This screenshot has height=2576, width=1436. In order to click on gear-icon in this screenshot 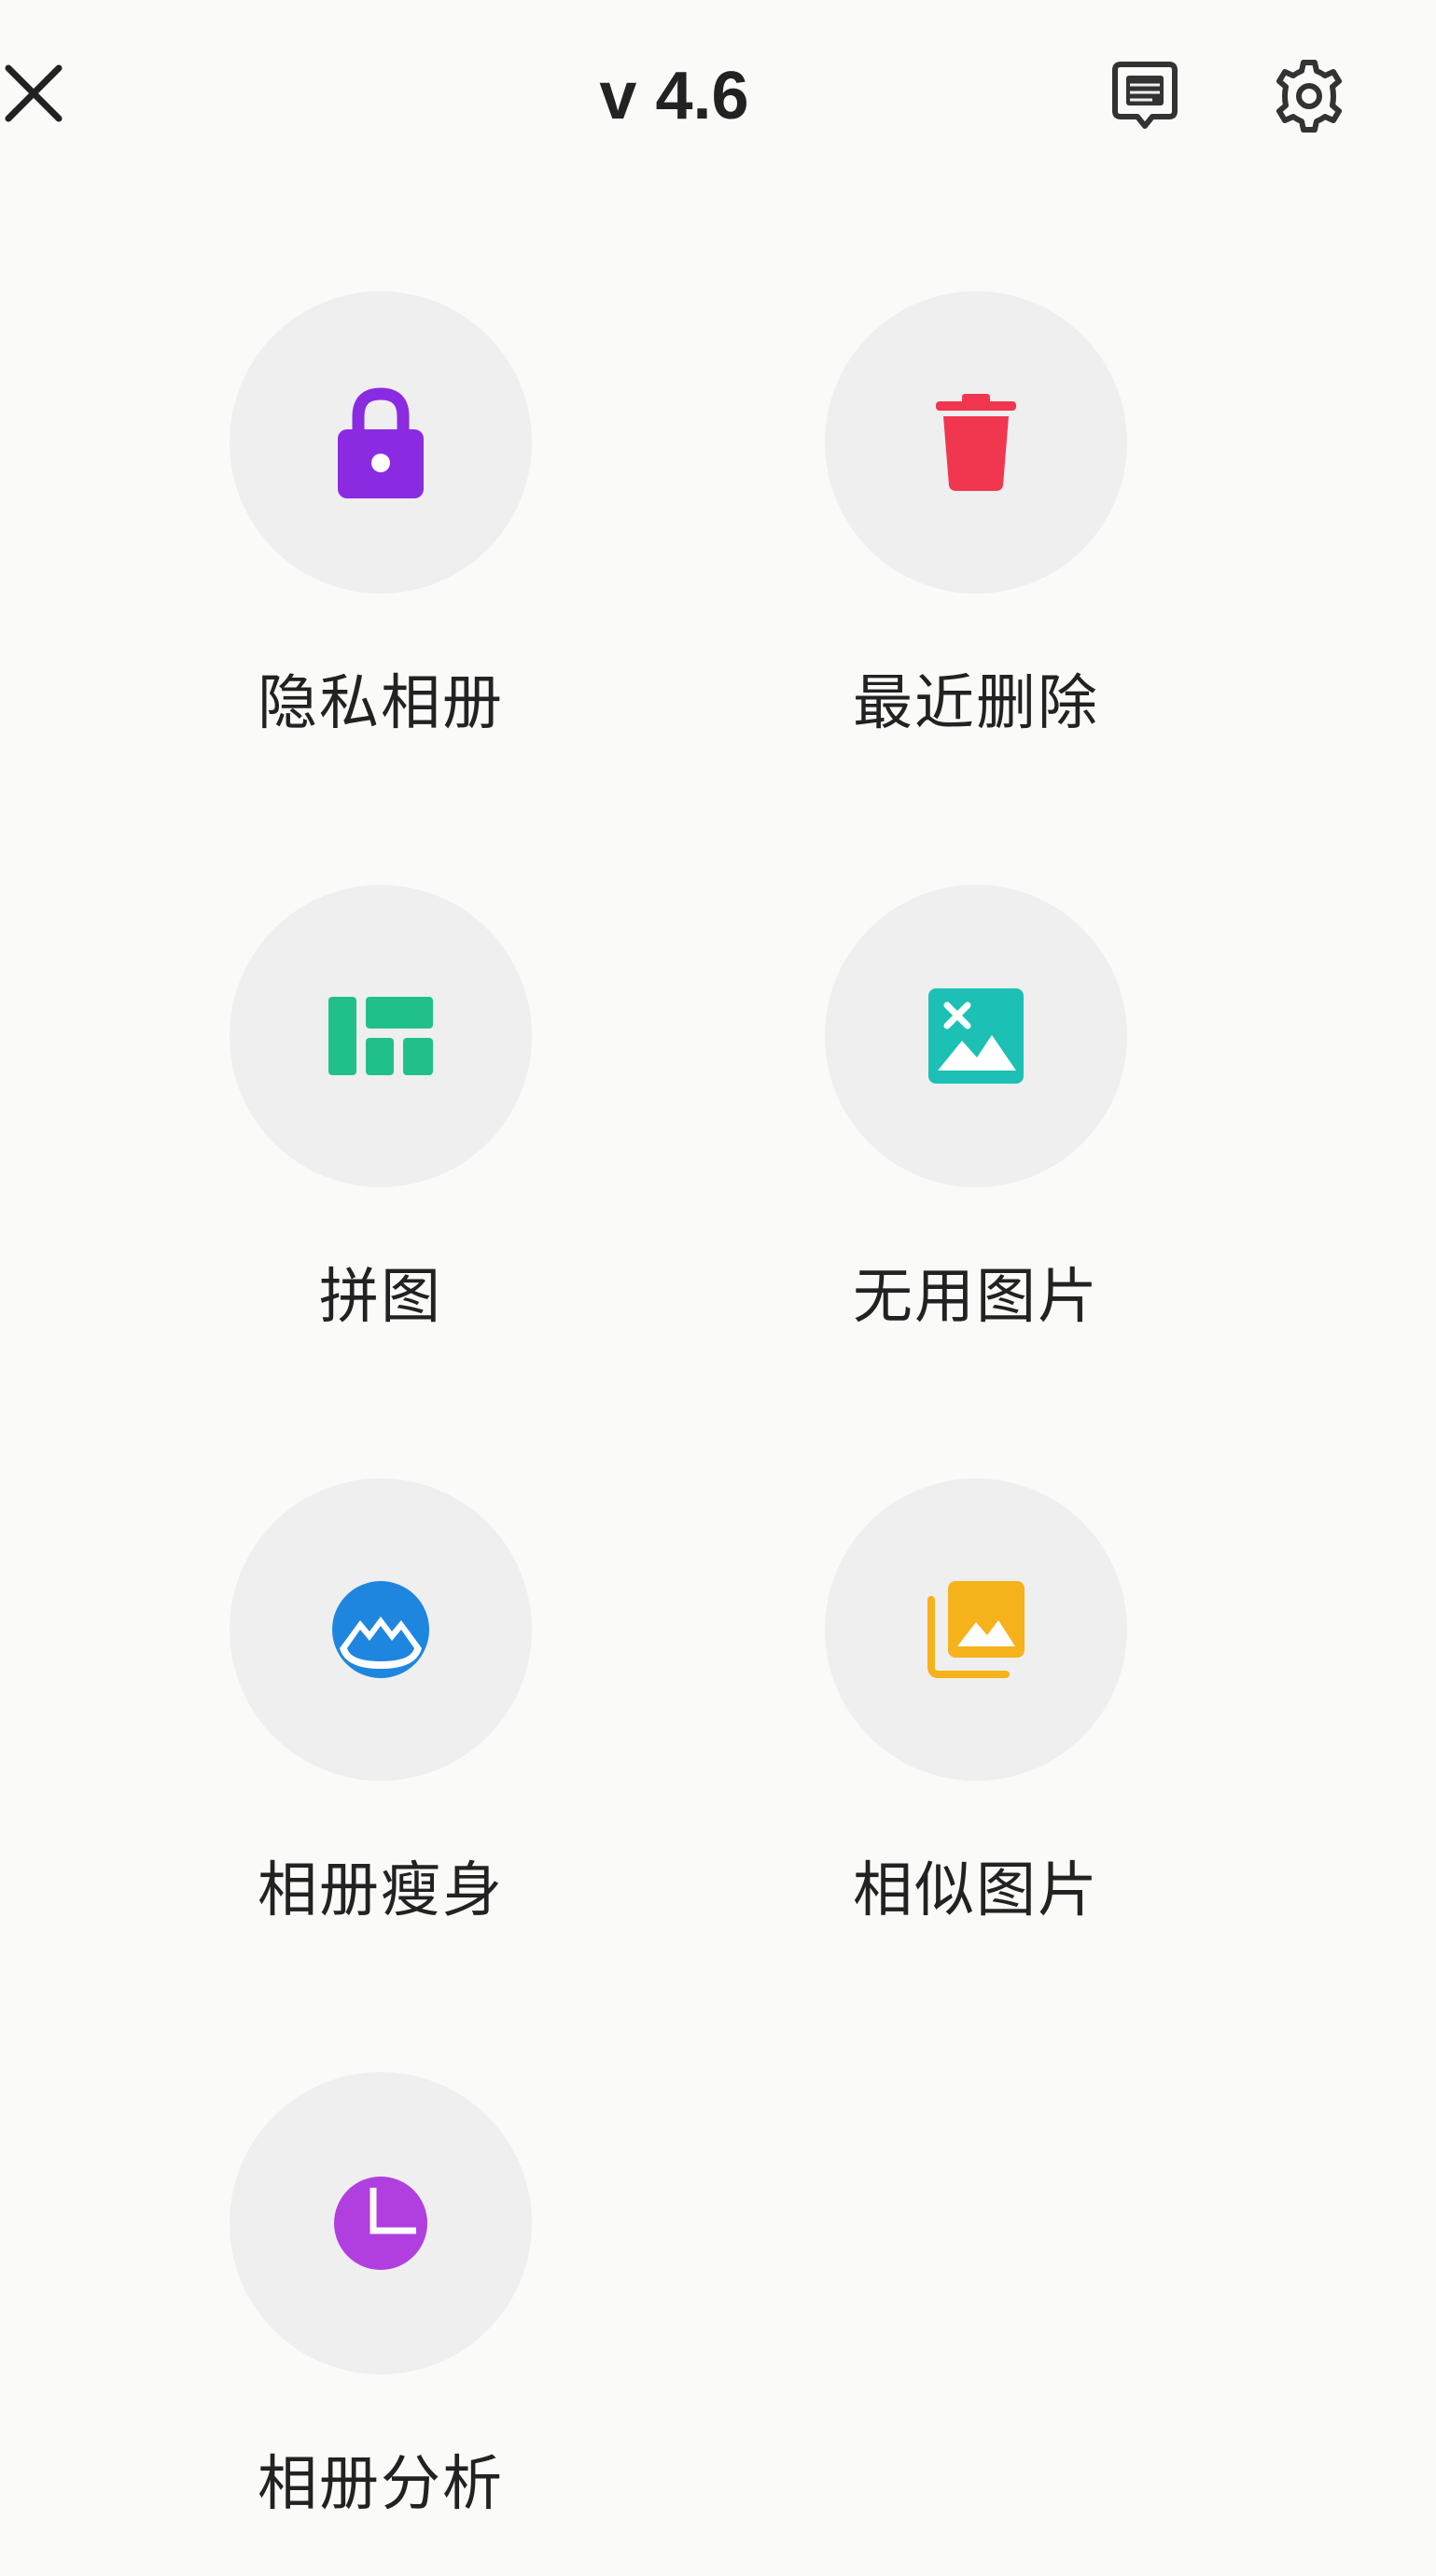, I will do `click(1309, 96)`.